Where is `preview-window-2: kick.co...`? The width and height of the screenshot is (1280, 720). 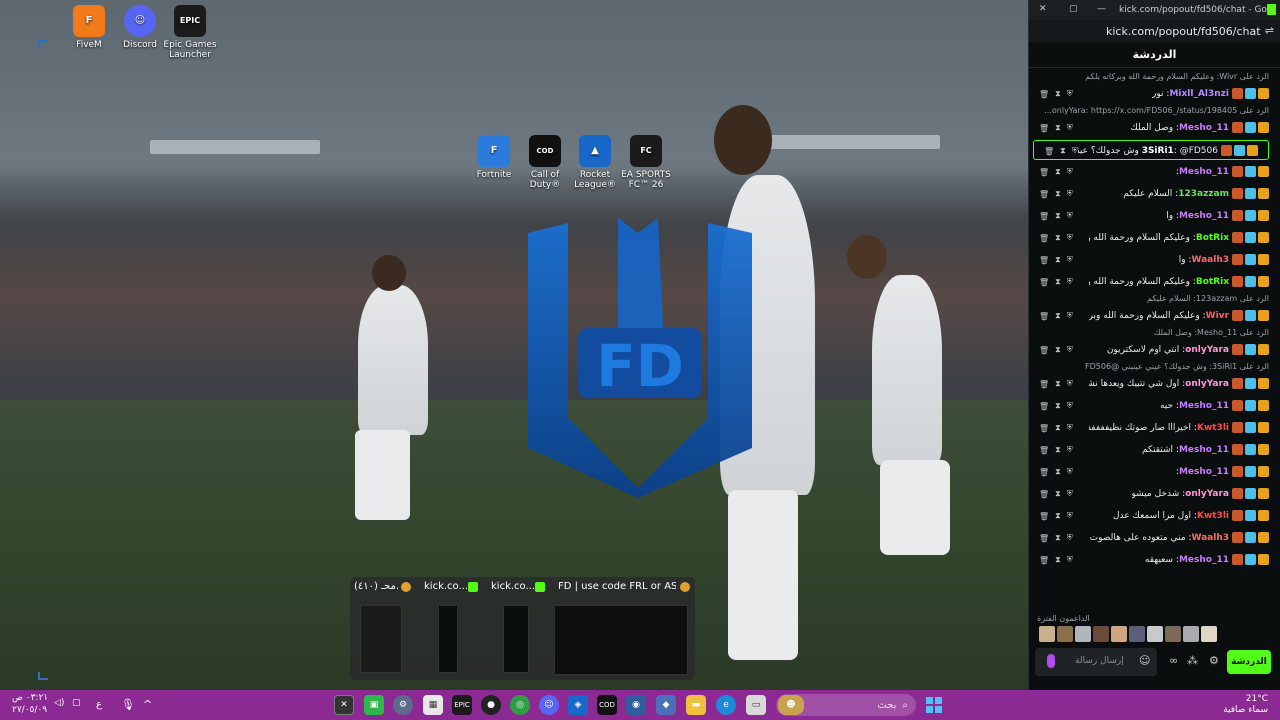 preview-window-2: kick.co... is located at coordinates (451, 628).